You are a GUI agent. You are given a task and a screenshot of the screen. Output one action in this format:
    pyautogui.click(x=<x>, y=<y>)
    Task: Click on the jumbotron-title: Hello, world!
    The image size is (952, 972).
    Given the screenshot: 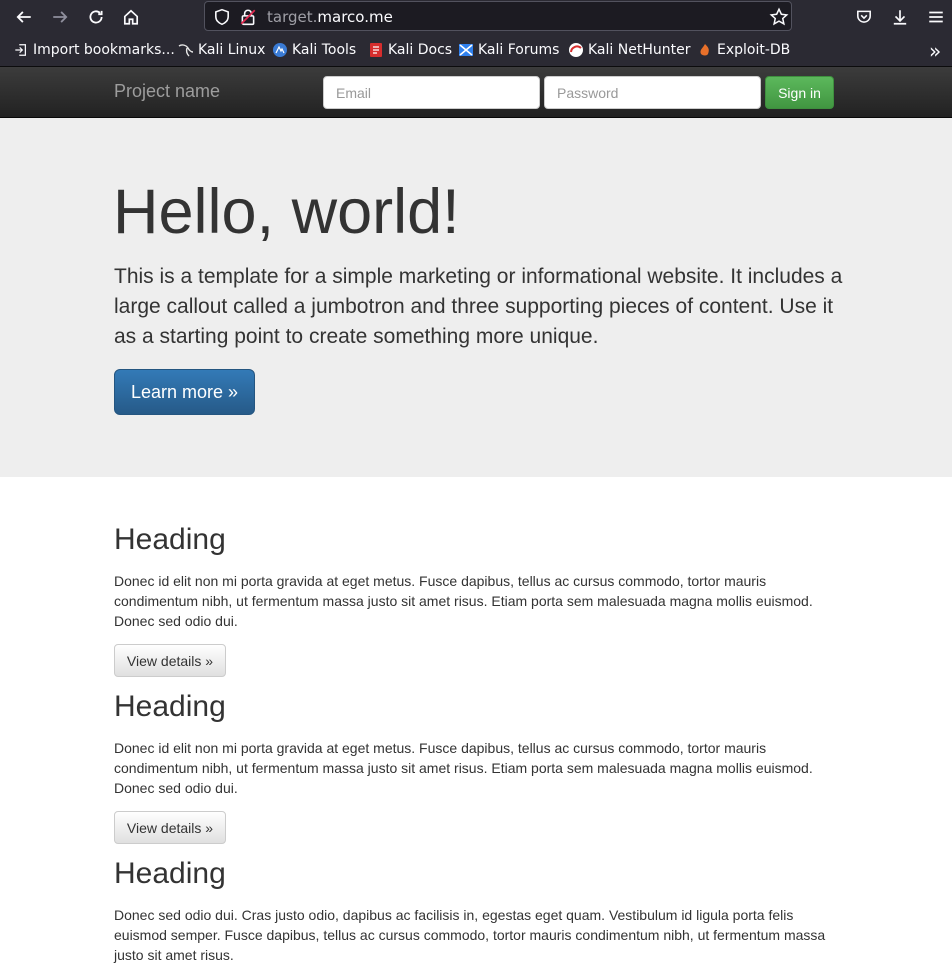 What is the action you would take?
    pyautogui.click(x=286, y=212)
    